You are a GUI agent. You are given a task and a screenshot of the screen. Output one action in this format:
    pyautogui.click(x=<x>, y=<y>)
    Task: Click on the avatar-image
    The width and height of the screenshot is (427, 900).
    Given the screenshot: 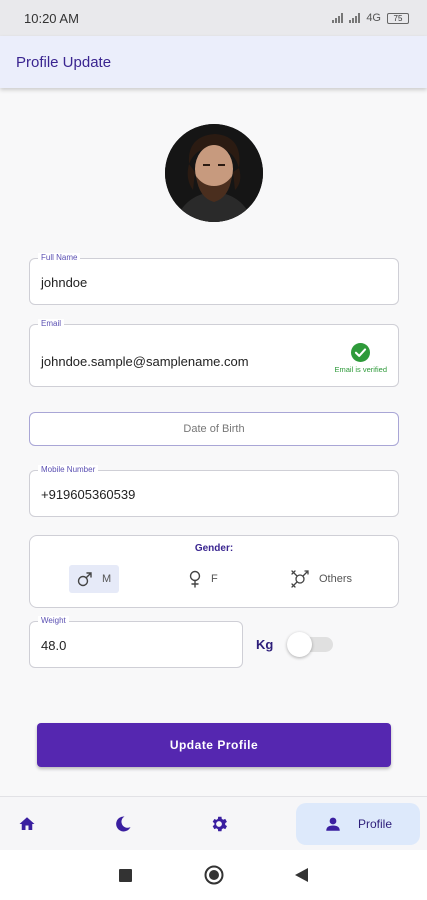 What is the action you would take?
    pyautogui.click(x=214, y=173)
    